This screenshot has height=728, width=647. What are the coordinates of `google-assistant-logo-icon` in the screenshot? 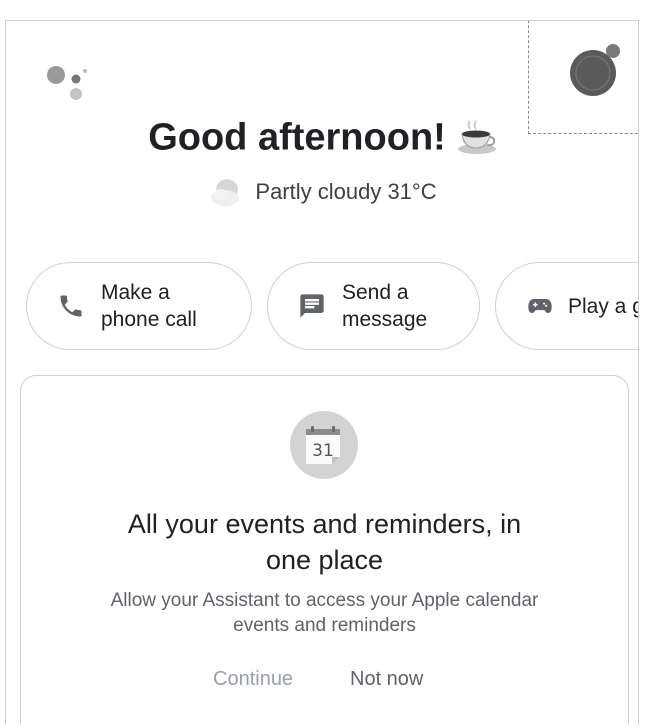 It's located at (67, 83).